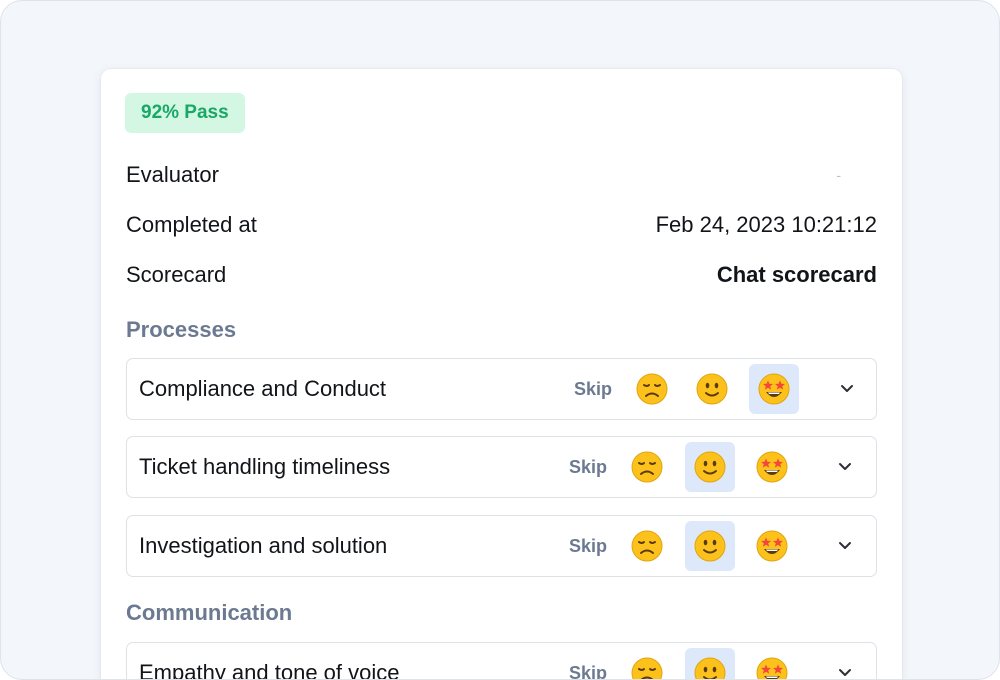  Describe the element at coordinates (838, 175) in the screenshot. I see `evaluator-value: -` at that location.